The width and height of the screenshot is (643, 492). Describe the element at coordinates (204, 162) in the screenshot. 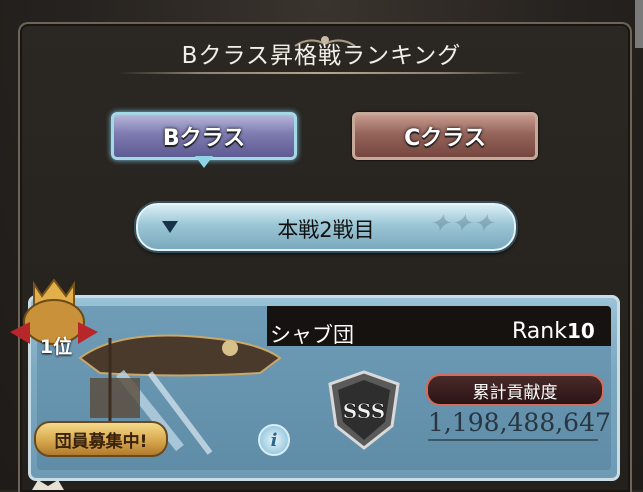

I see `selected-tab-pointer-icon` at that location.